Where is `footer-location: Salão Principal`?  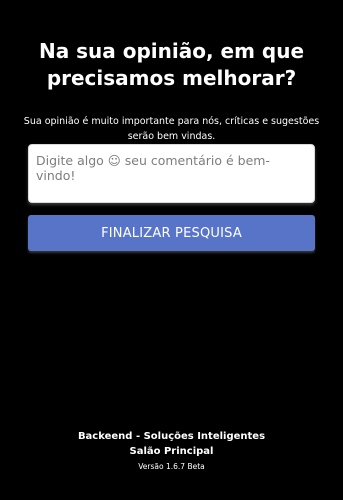 footer-location: Salão Principal is located at coordinates (171, 451).